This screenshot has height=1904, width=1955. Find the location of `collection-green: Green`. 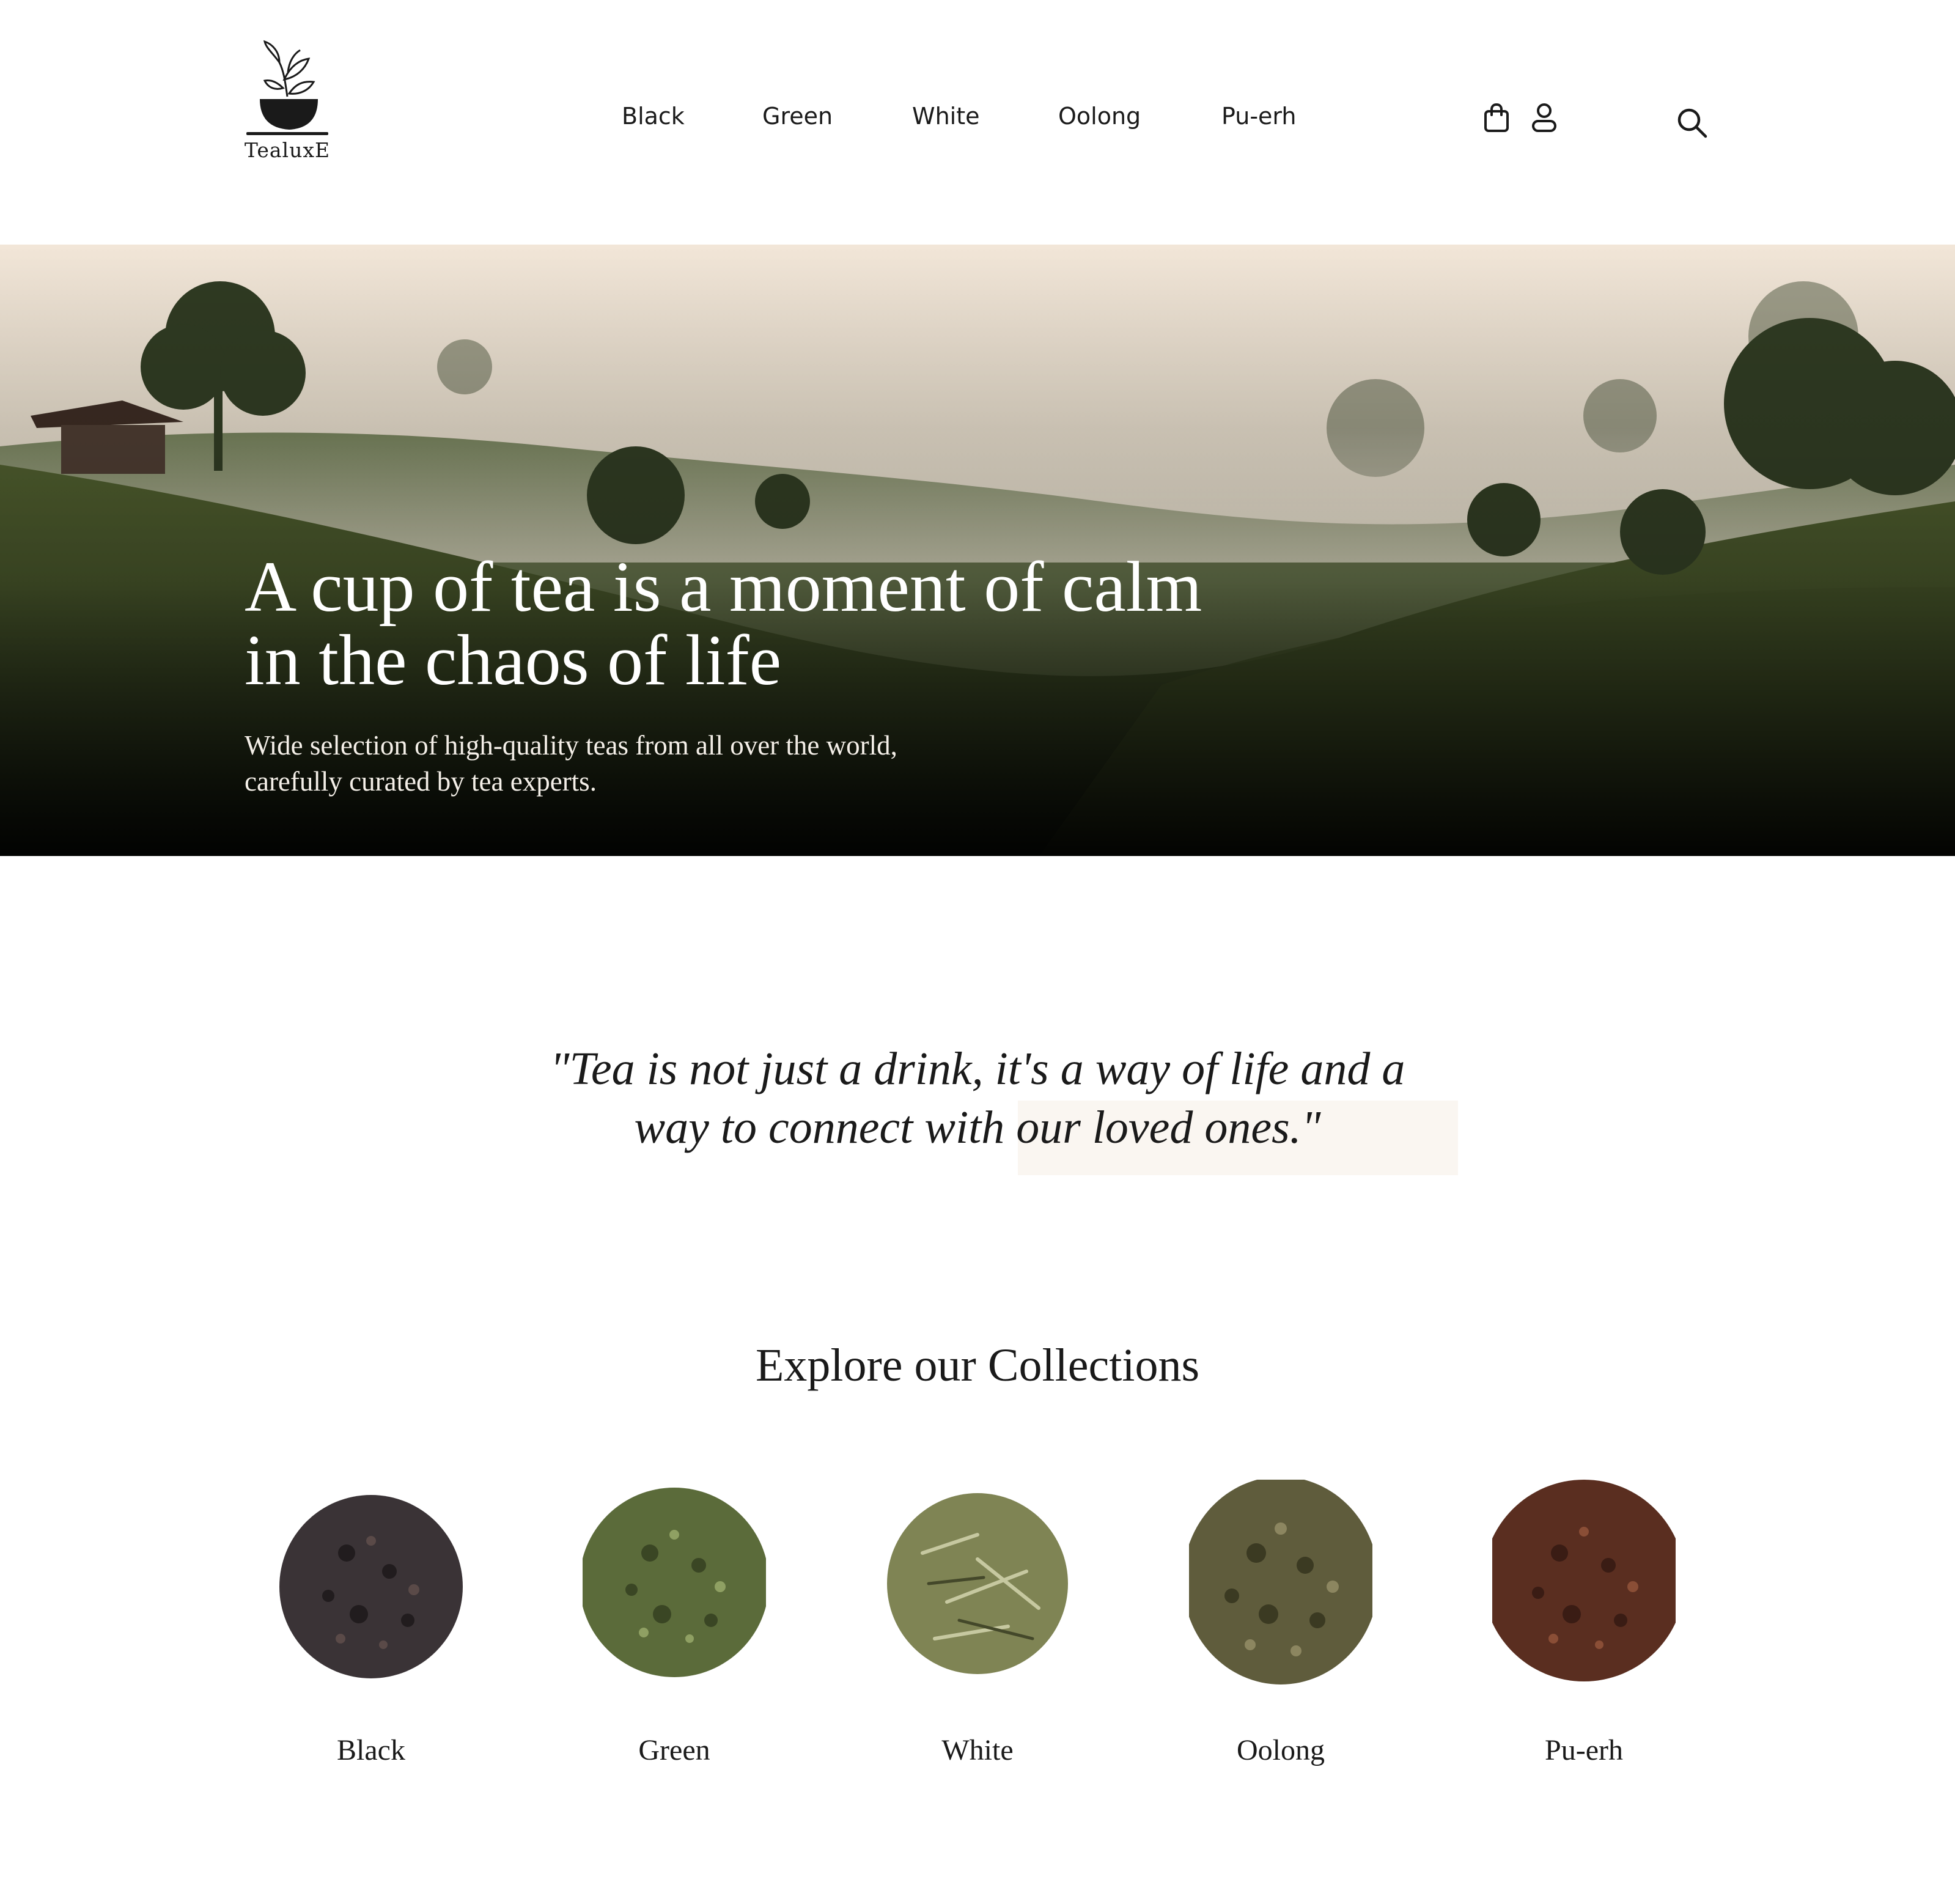

collection-green: Green is located at coordinates (674, 1632).